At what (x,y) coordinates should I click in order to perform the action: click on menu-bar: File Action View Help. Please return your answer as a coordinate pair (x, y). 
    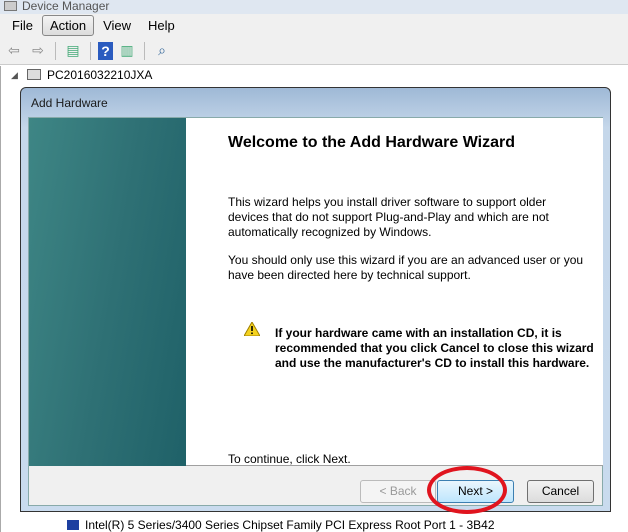
    Looking at the image, I should click on (314, 25).